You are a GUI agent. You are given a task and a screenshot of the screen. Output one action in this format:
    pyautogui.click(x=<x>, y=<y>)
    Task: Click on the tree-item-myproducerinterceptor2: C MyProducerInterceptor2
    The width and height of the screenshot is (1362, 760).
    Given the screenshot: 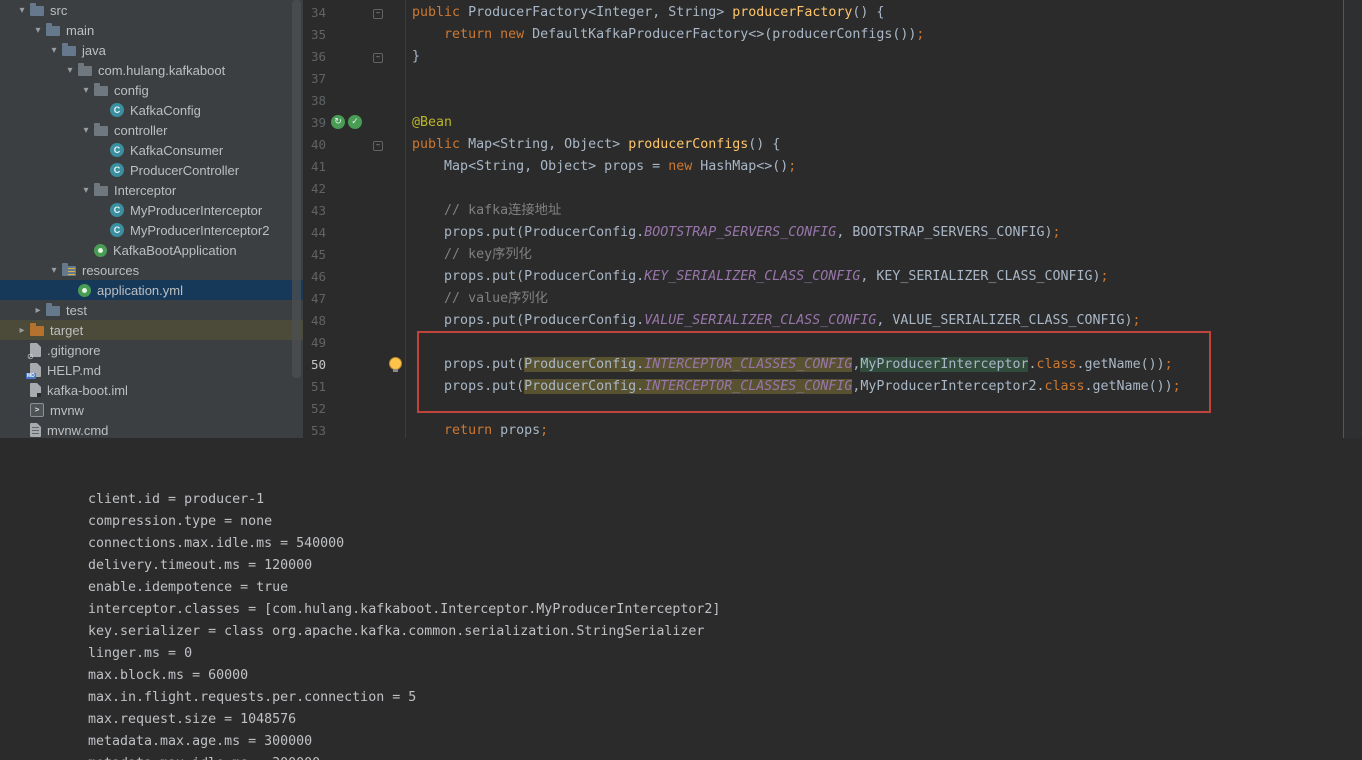 What is the action you would take?
    pyautogui.click(x=151, y=230)
    